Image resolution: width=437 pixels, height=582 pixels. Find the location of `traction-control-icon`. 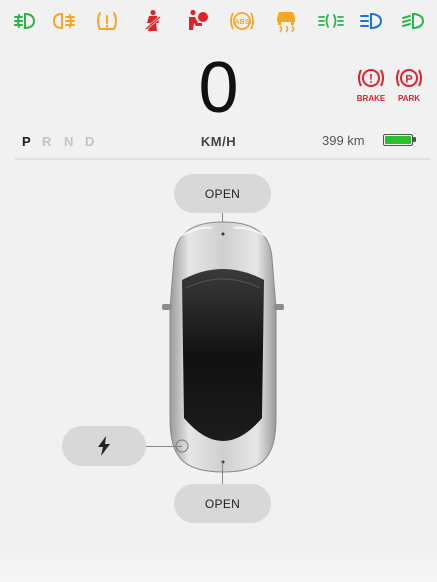

traction-control-icon is located at coordinates (286, 21).